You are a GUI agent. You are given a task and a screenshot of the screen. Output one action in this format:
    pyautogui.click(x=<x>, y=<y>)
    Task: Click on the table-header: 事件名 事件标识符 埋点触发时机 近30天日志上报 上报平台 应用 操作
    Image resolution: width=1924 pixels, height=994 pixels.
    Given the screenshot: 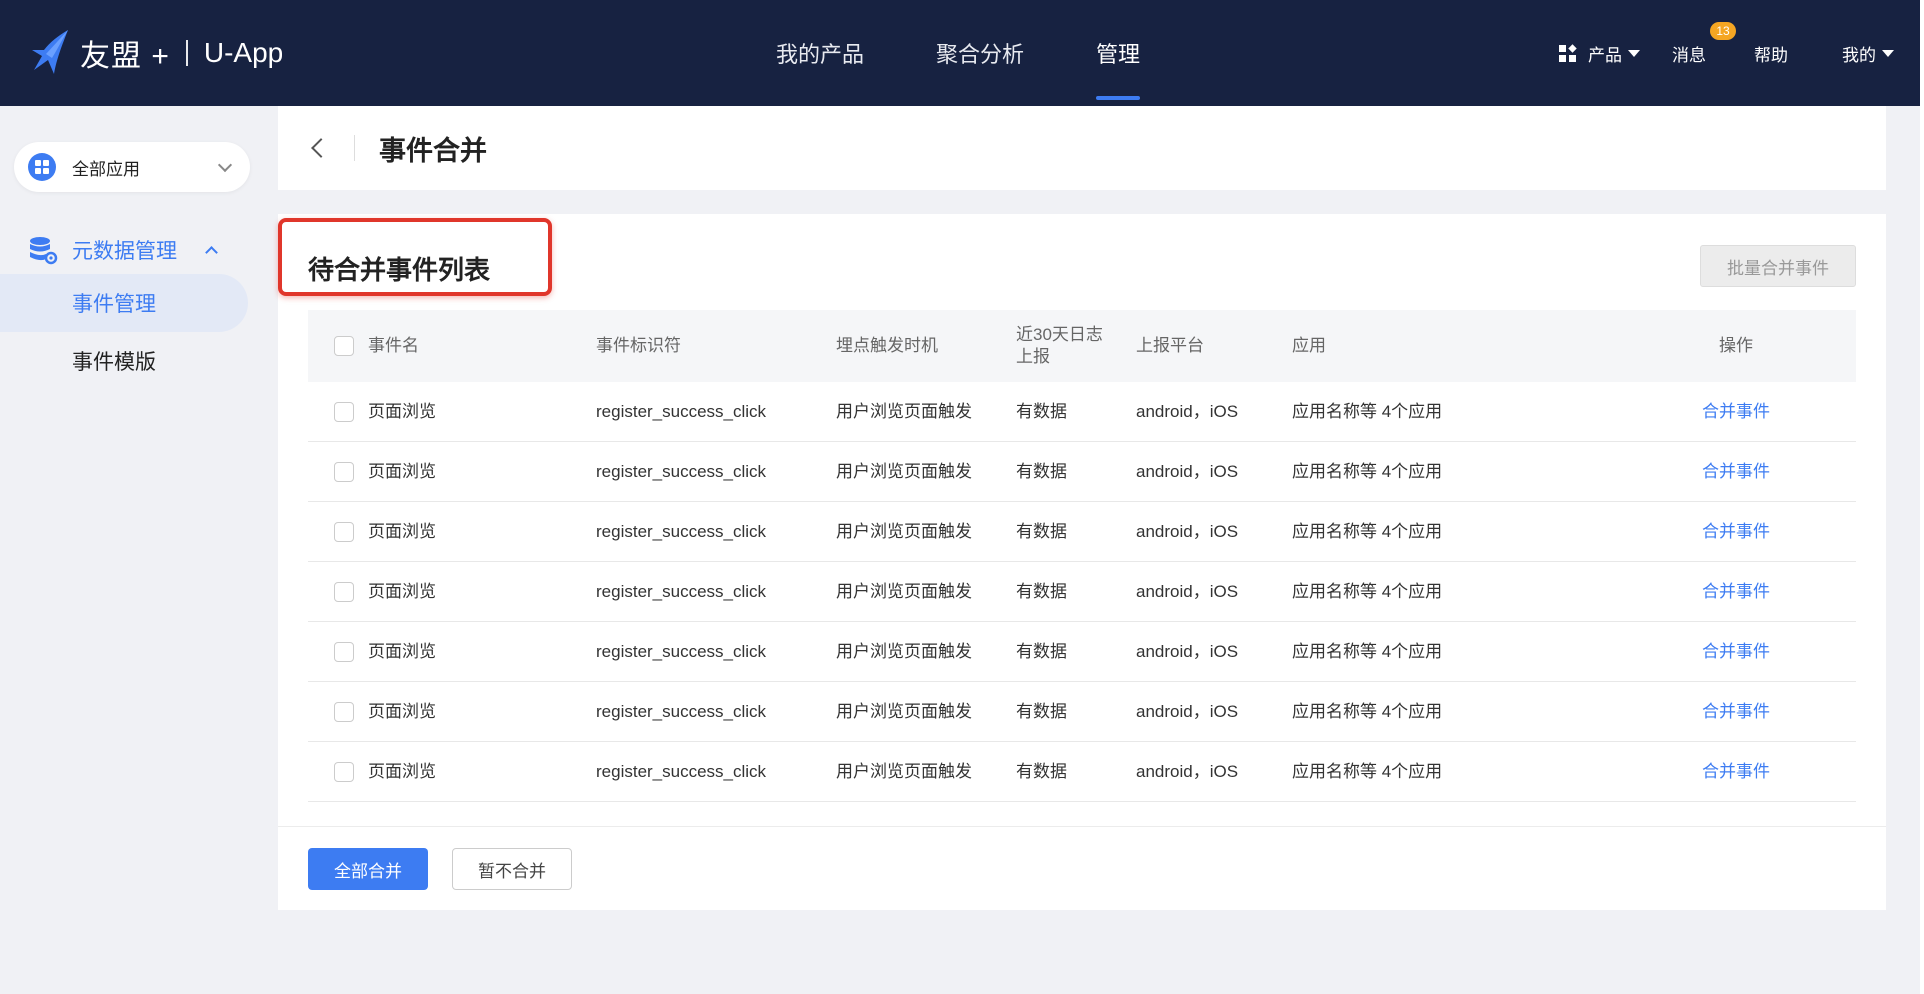 What is the action you would take?
    pyautogui.click(x=1082, y=346)
    